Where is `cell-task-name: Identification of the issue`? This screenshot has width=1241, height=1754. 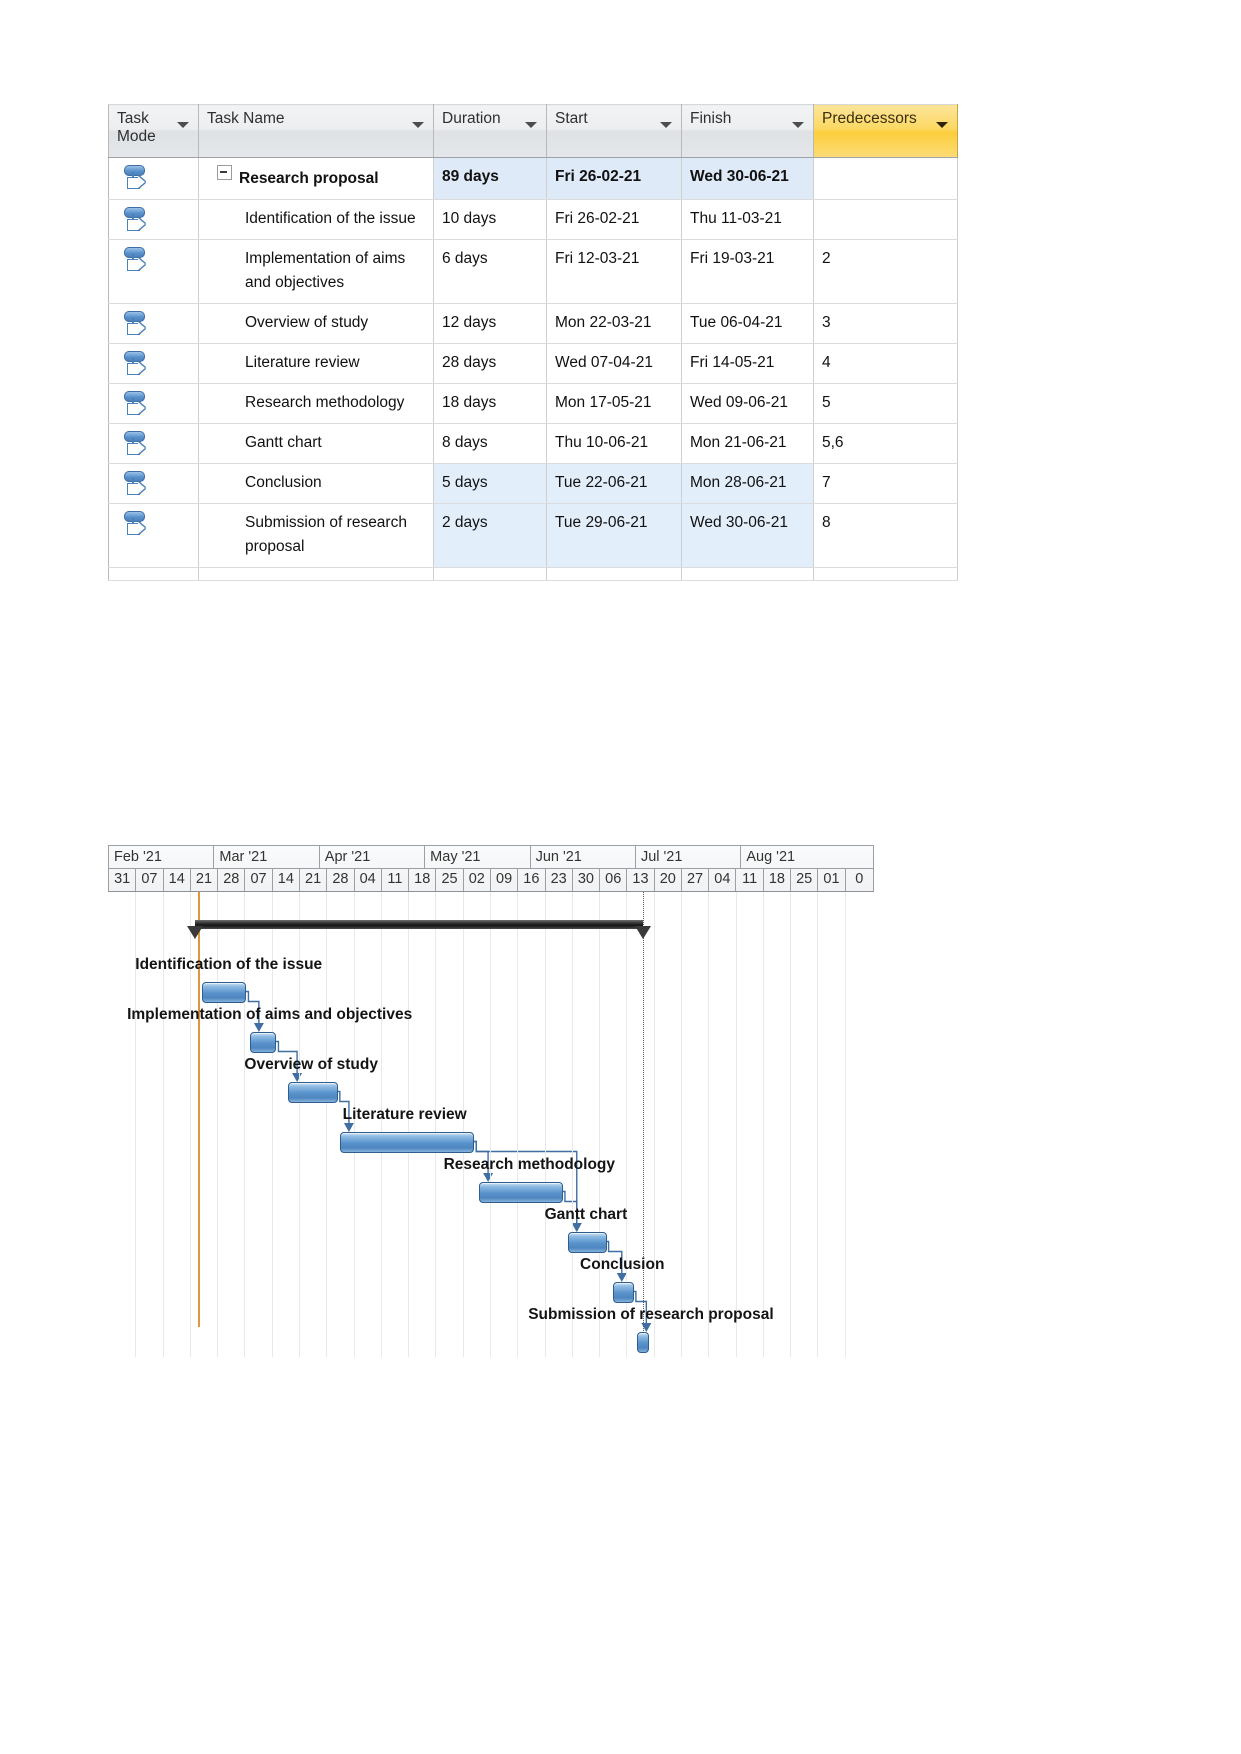 cell-task-name: Identification of the issue is located at coordinates (316, 219).